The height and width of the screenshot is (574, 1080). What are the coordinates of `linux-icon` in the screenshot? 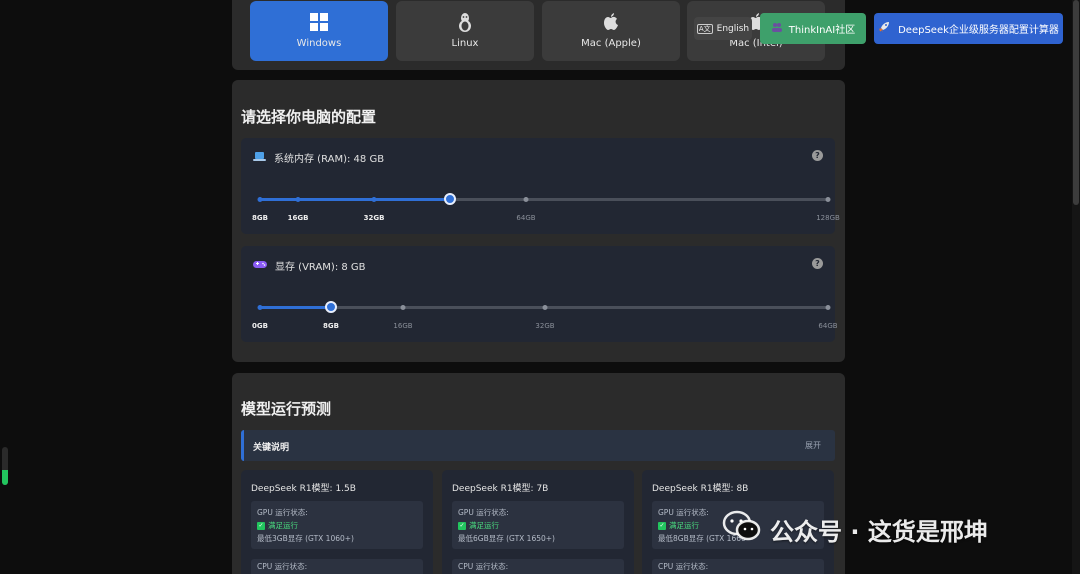 It's located at (465, 22).